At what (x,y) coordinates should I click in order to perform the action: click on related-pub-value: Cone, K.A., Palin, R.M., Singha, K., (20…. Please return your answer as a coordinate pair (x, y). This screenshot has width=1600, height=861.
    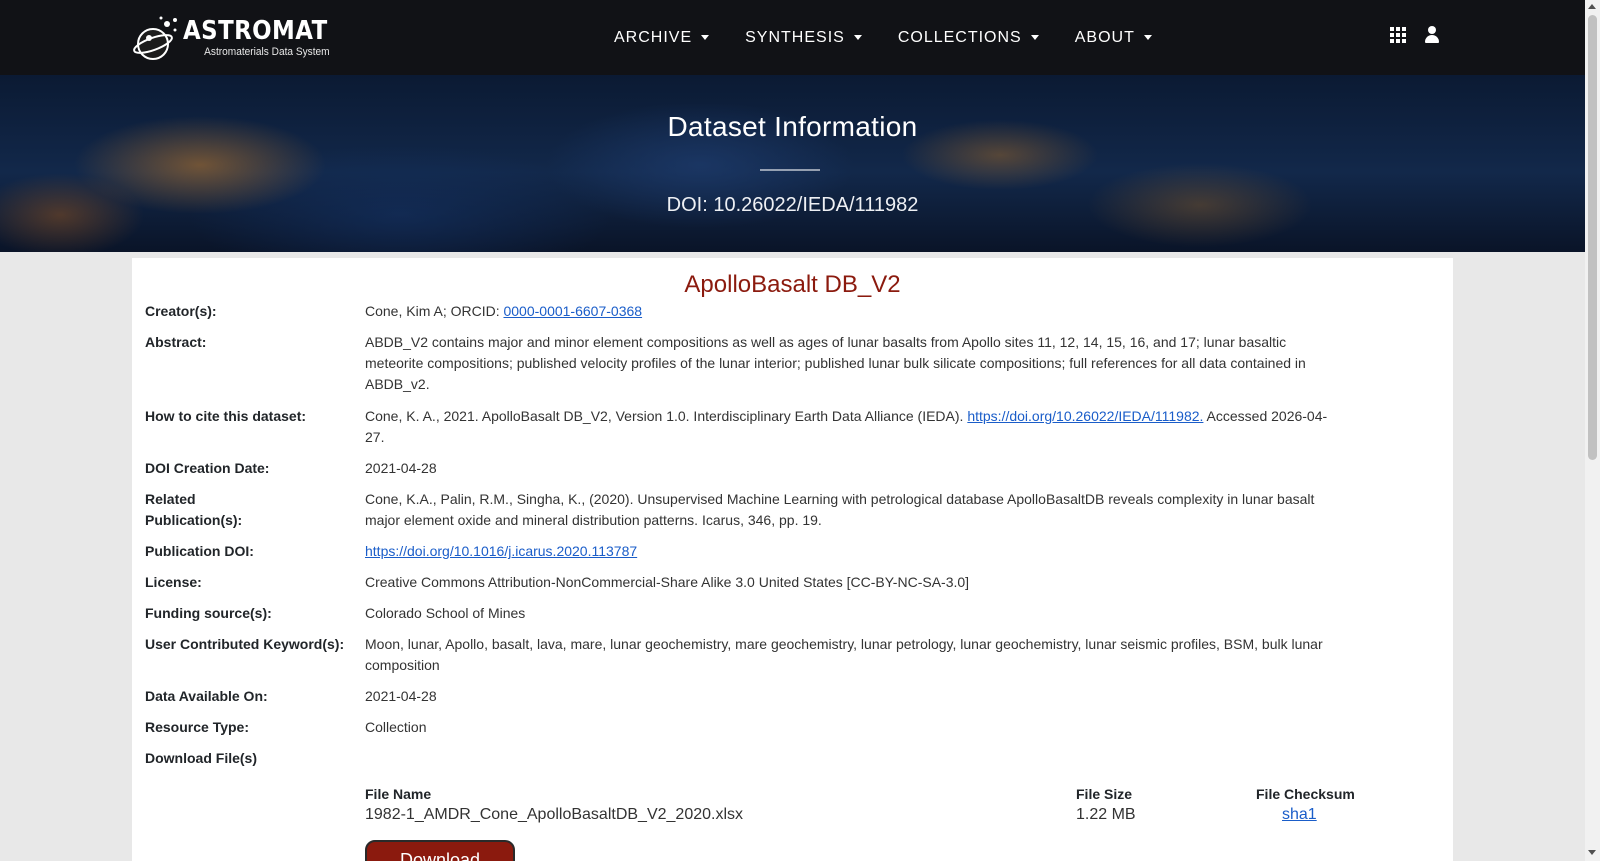
    Looking at the image, I should click on (840, 509).